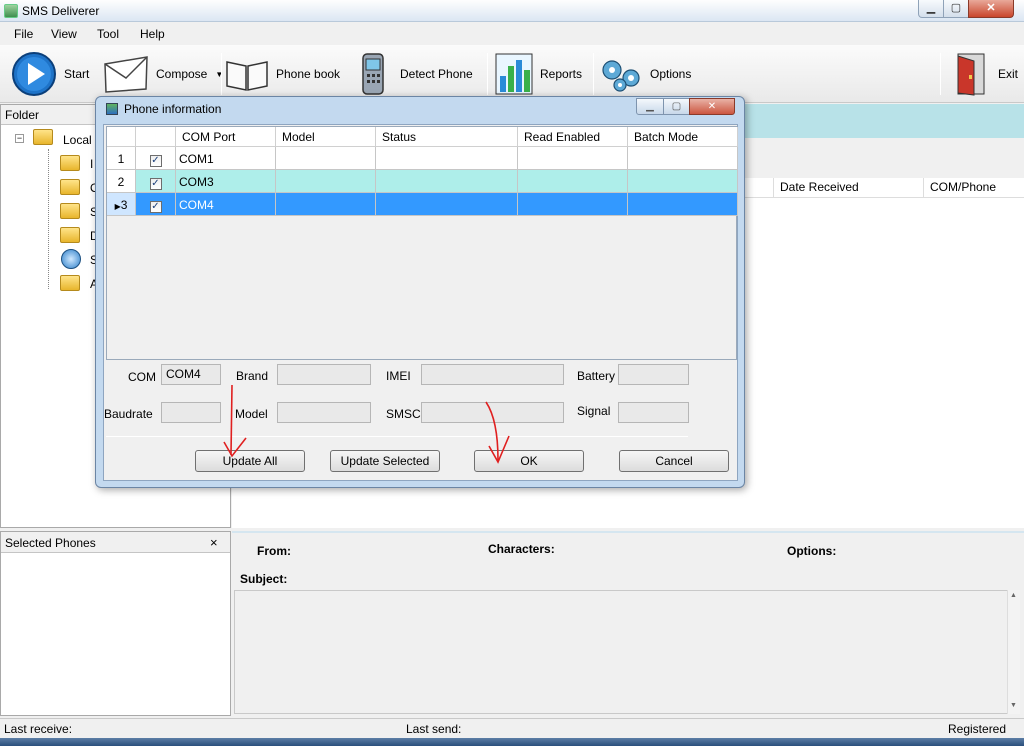  Describe the element at coordinates (152, 34) in the screenshot. I see `menu-help: Help` at that location.